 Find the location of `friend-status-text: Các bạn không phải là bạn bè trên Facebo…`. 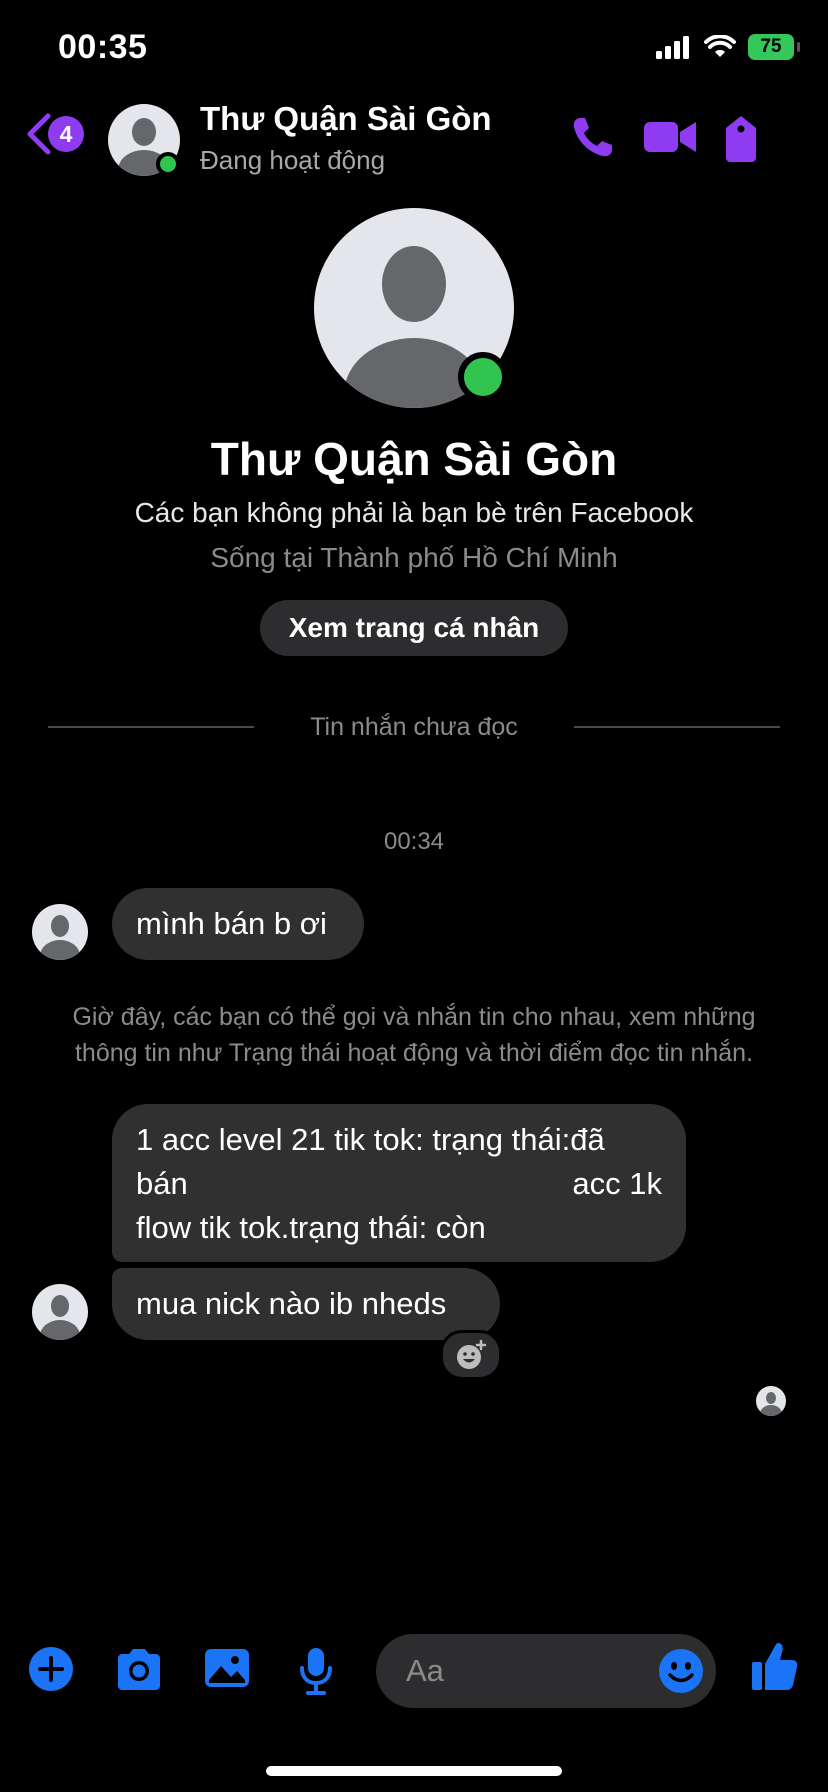

friend-status-text: Các bạn không phải là bạn bè trên Facebo… is located at coordinates (414, 512).